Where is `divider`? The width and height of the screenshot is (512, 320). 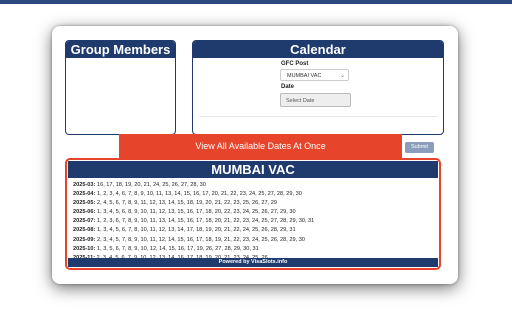
divider is located at coordinates (318, 116).